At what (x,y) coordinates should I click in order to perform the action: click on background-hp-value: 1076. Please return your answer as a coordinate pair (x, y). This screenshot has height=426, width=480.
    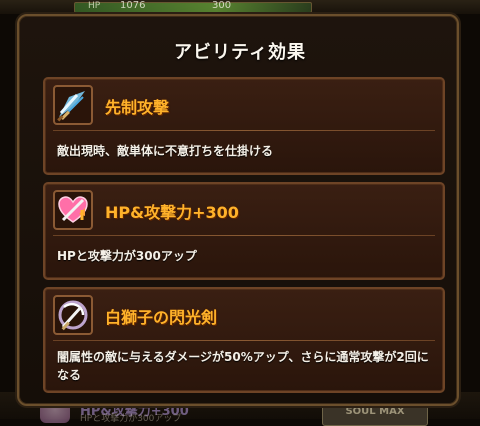
    Looking at the image, I should click on (133, 5).